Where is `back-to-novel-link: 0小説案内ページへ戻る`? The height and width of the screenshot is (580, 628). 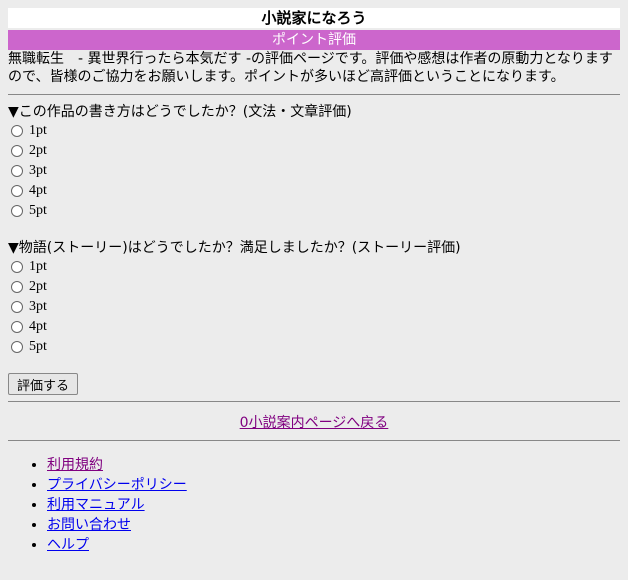
back-to-novel-link: 0小説案内ページへ戻る is located at coordinates (314, 423).